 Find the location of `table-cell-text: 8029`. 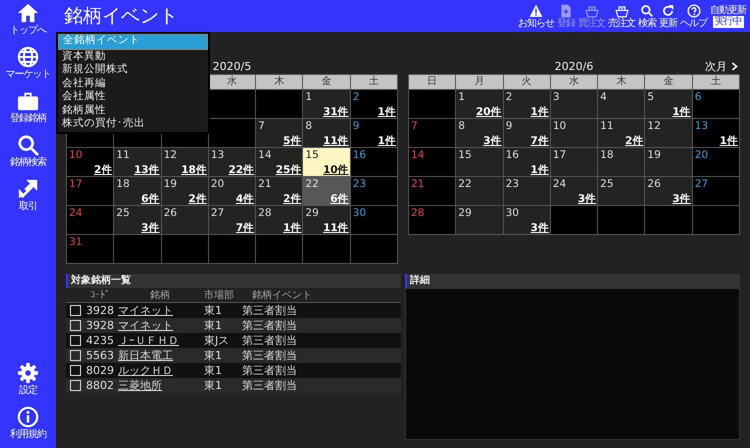

table-cell-text: 8029 is located at coordinates (100, 370).